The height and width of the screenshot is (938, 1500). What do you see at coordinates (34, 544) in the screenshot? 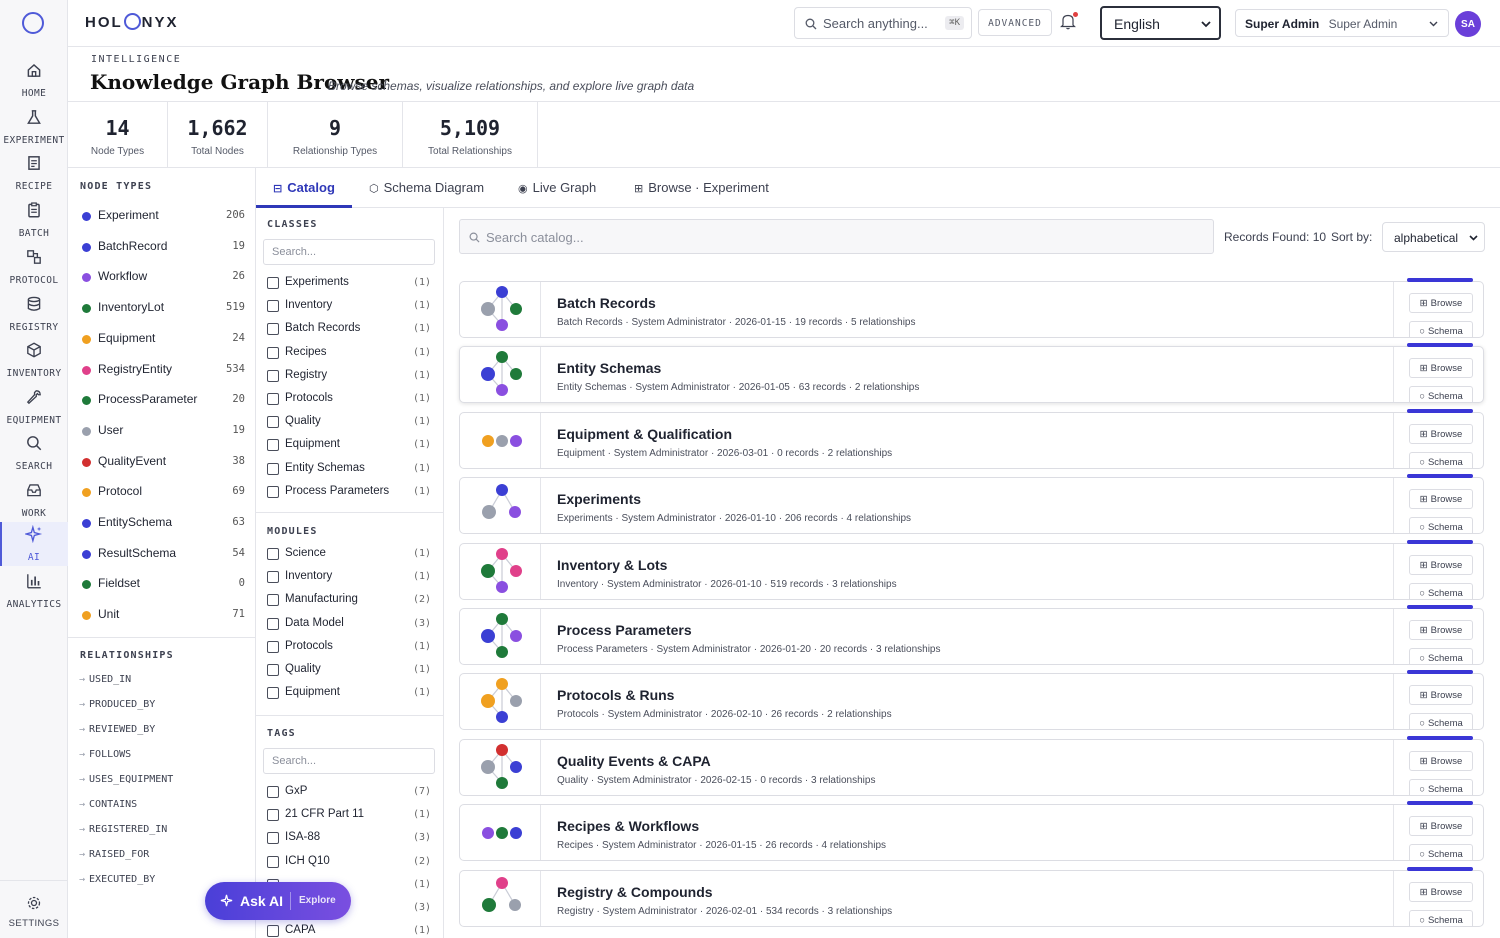
I see `nav-ai: AI` at bounding box center [34, 544].